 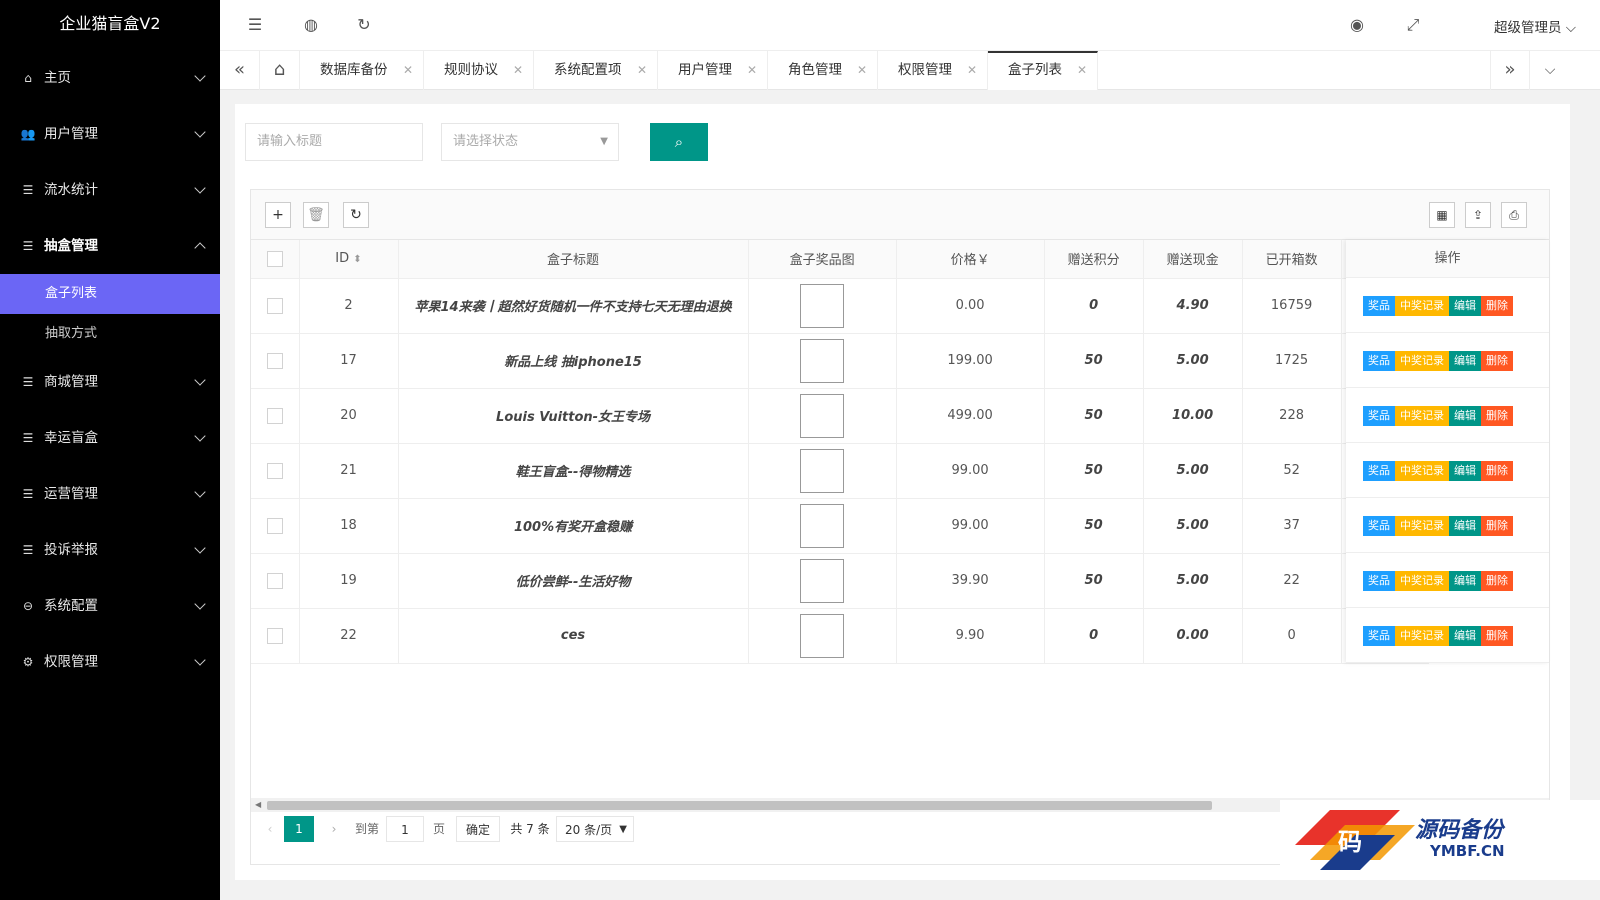 I want to click on tab-1: 规则协议 ✕, so click(x=479, y=70).